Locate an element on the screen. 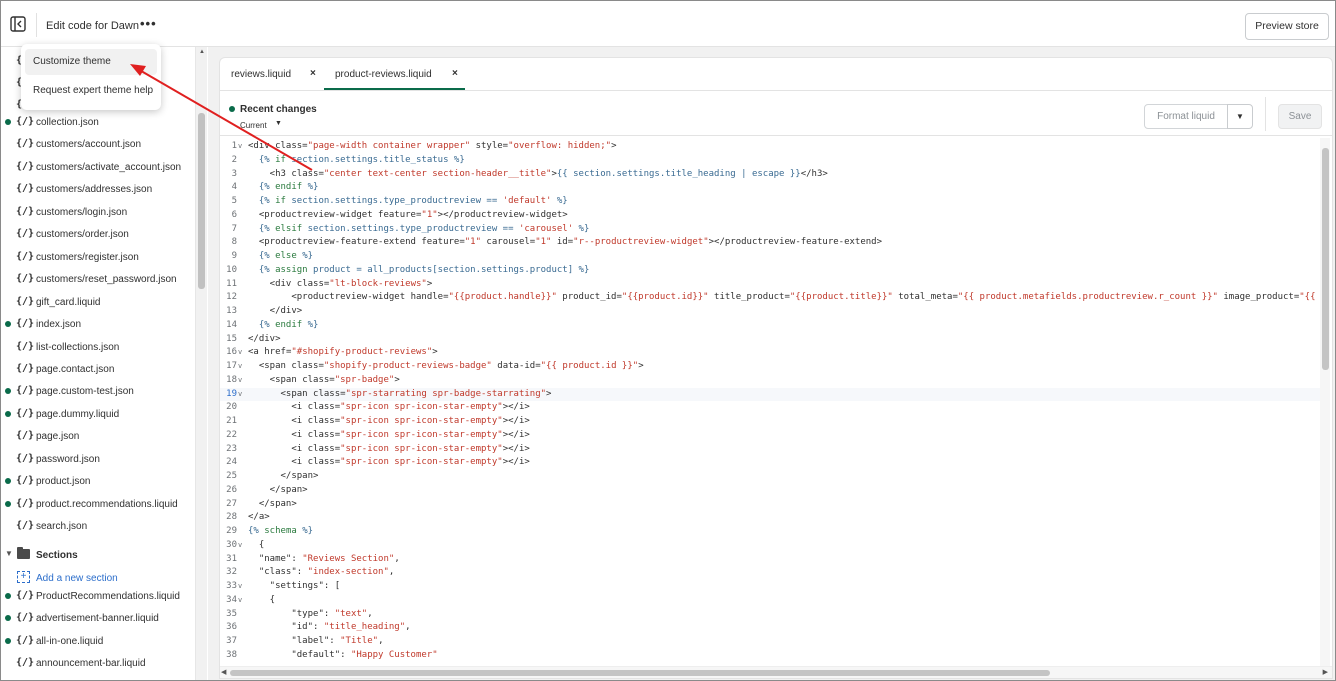 This screenshot has width=1336, height=681. file-item: {/} password.json is located at coordinates (99, 459).